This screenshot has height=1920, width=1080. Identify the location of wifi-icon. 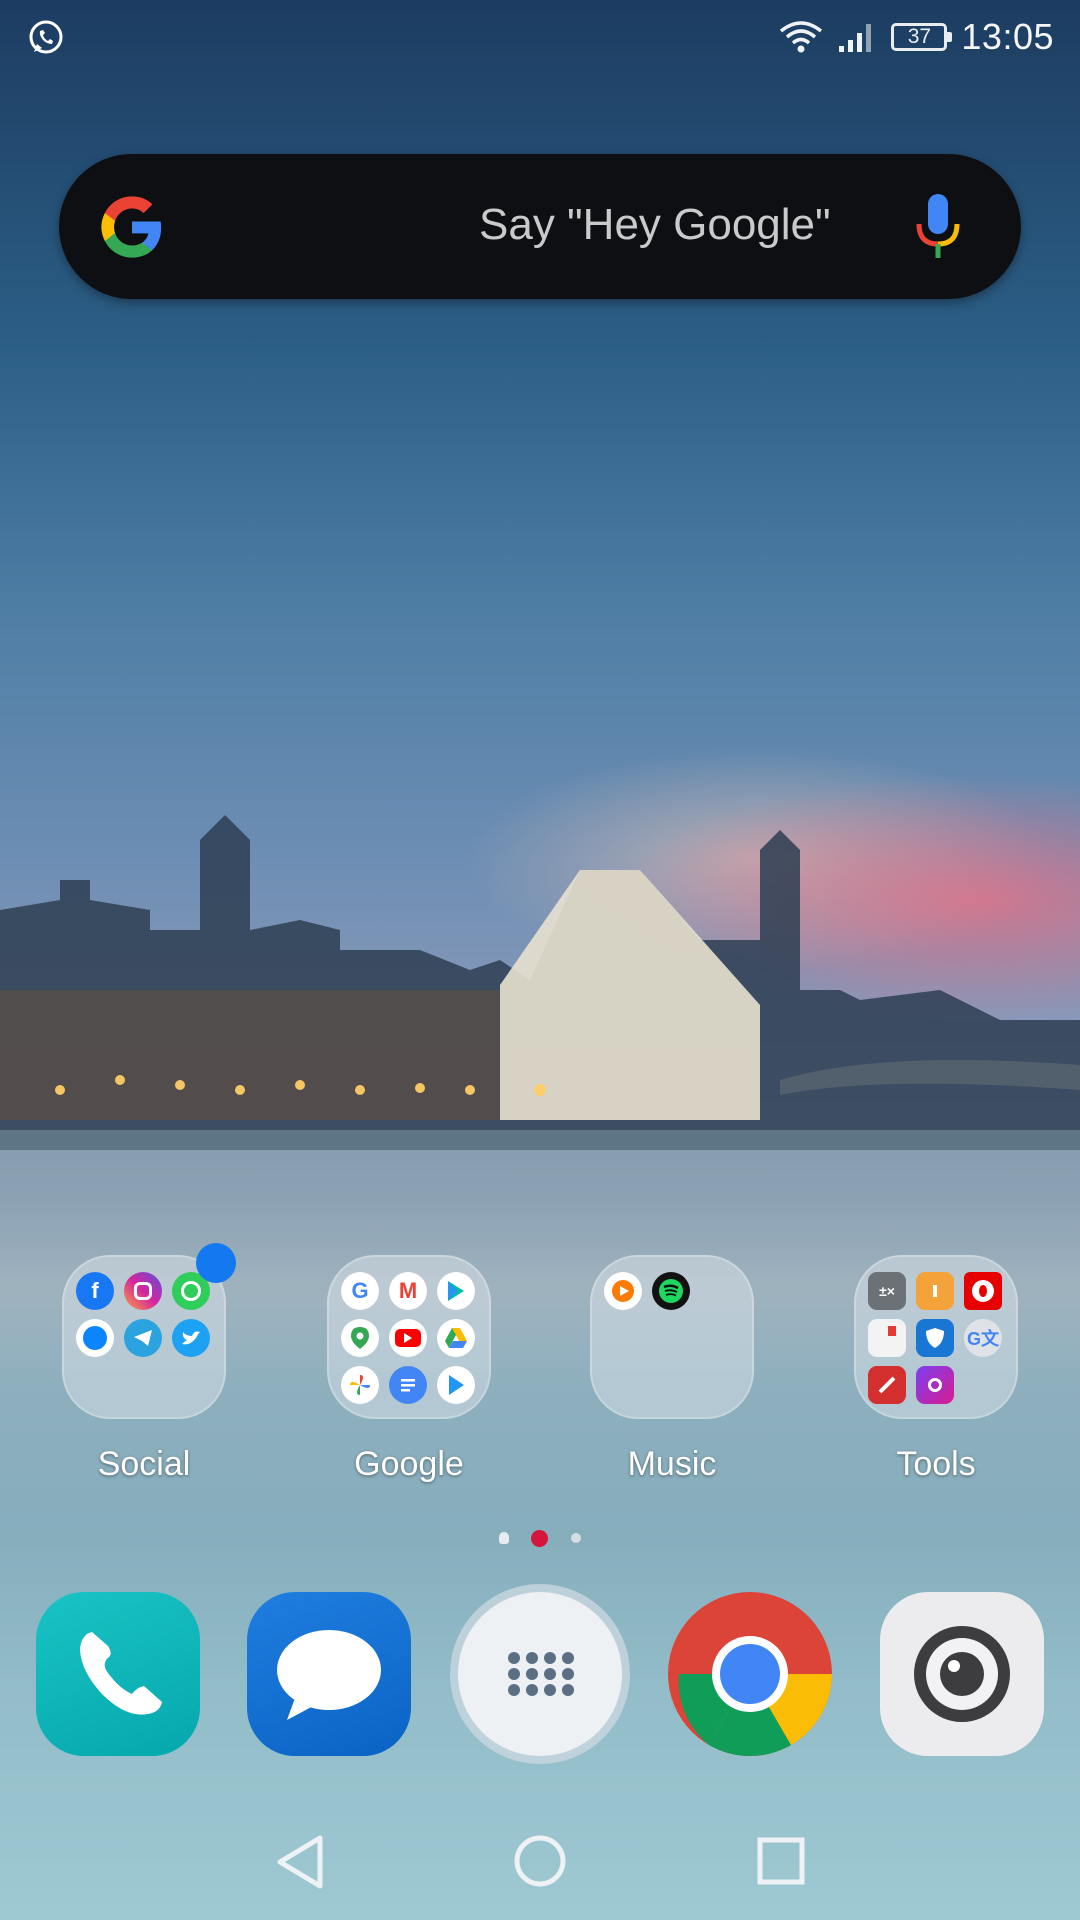
(801, 37).